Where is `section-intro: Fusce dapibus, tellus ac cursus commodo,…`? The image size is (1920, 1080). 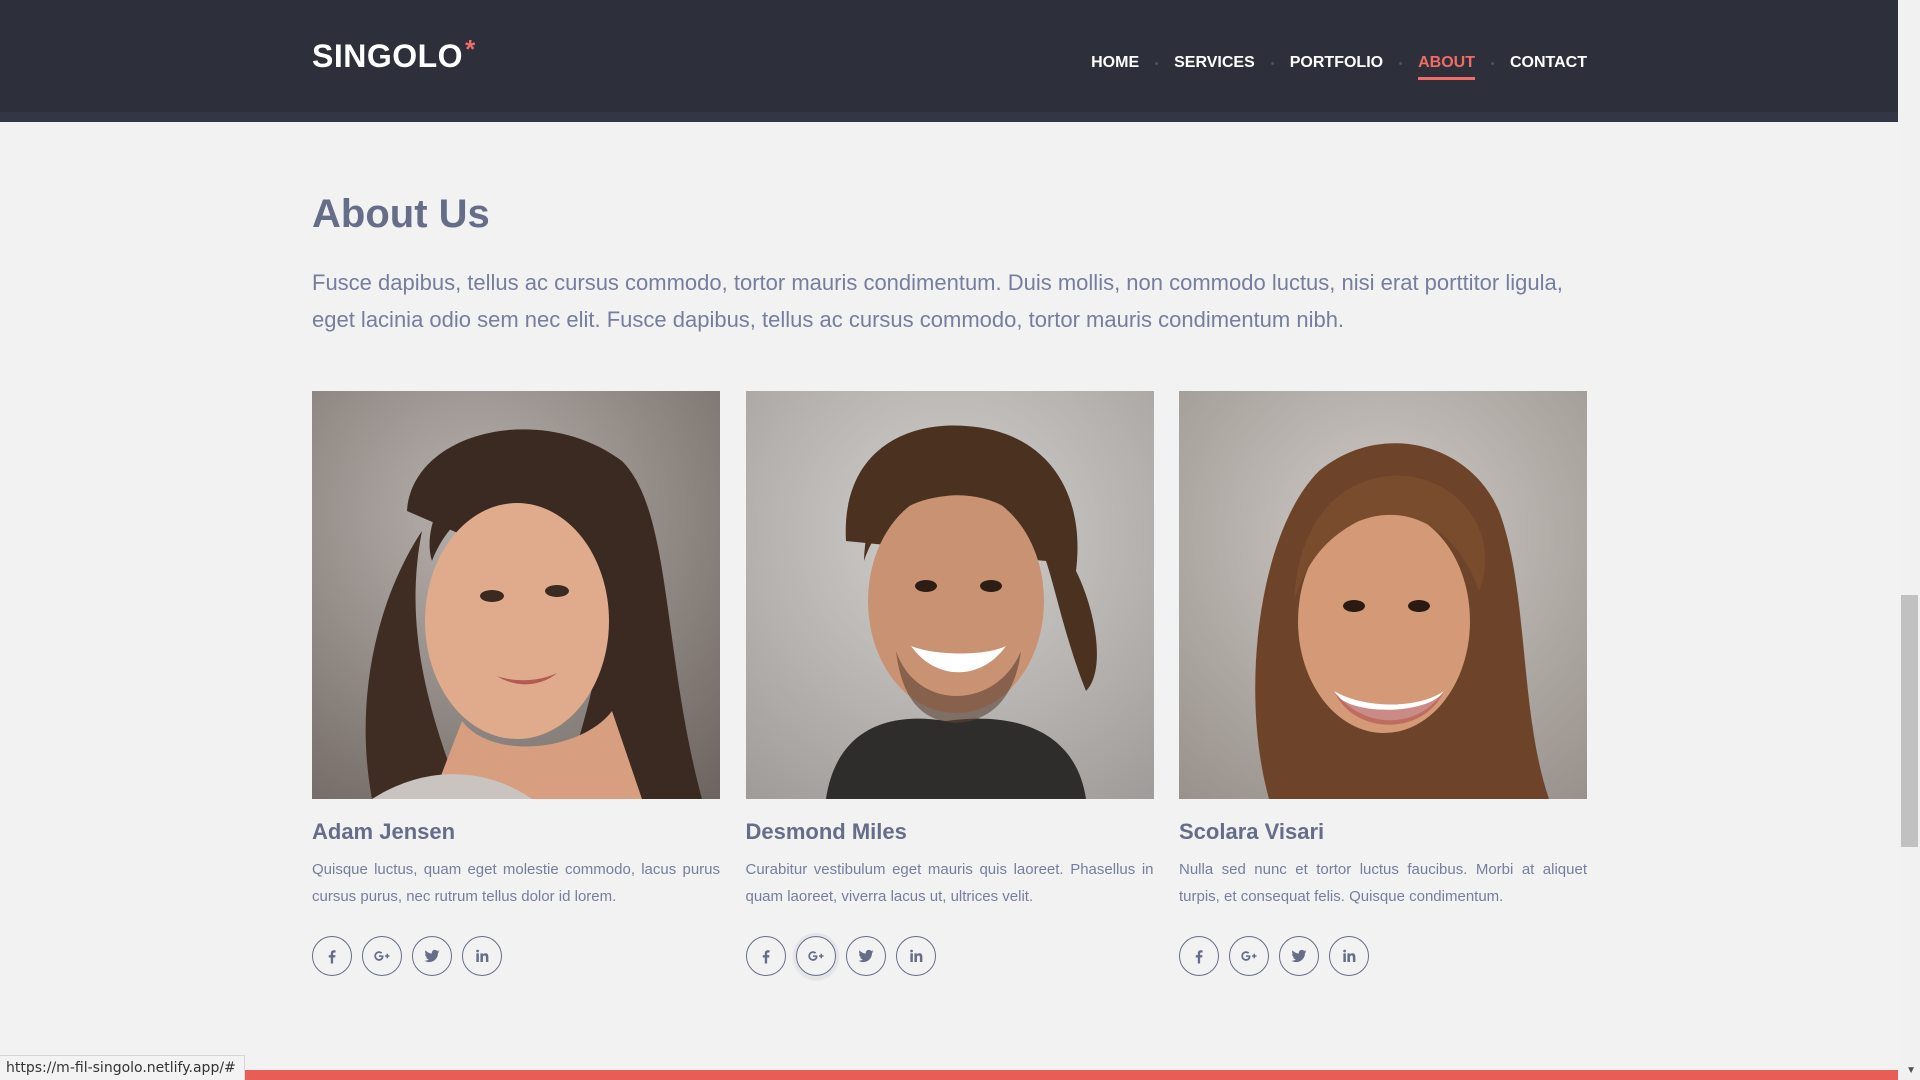 section-intro: Fusce dapibus, tellus ac cursus commodo,… is located at coordinates (937, 301).